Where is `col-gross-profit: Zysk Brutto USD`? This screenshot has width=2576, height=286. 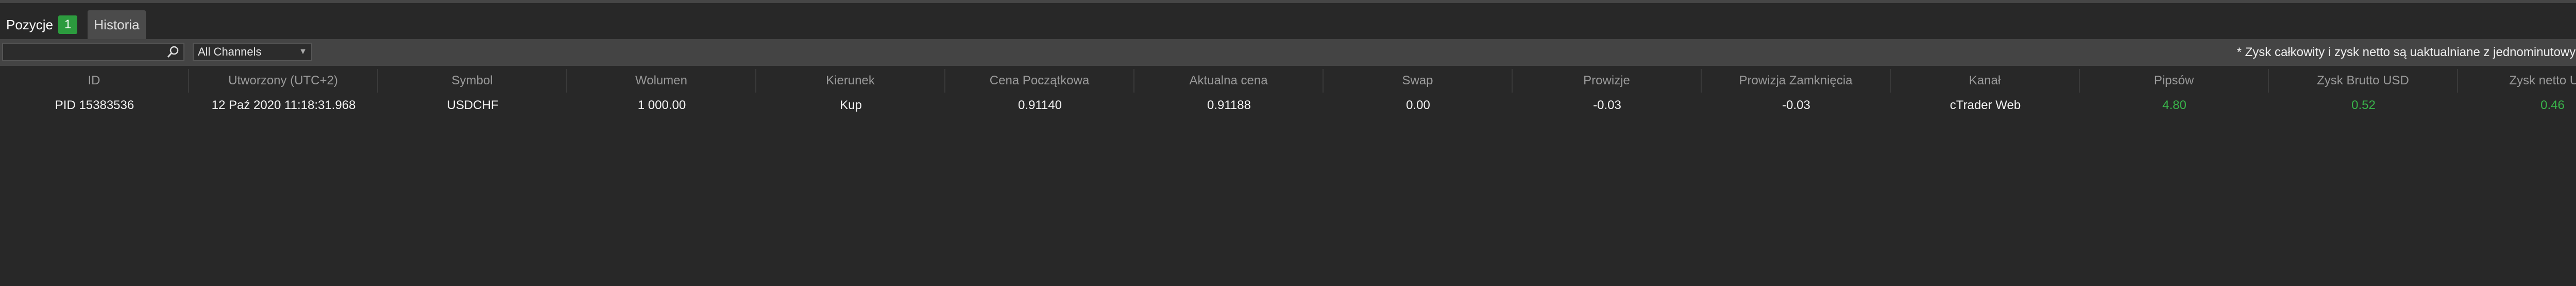
col-gross-profit: Zysk Brutto USD is located at coordinates (2363, 81).